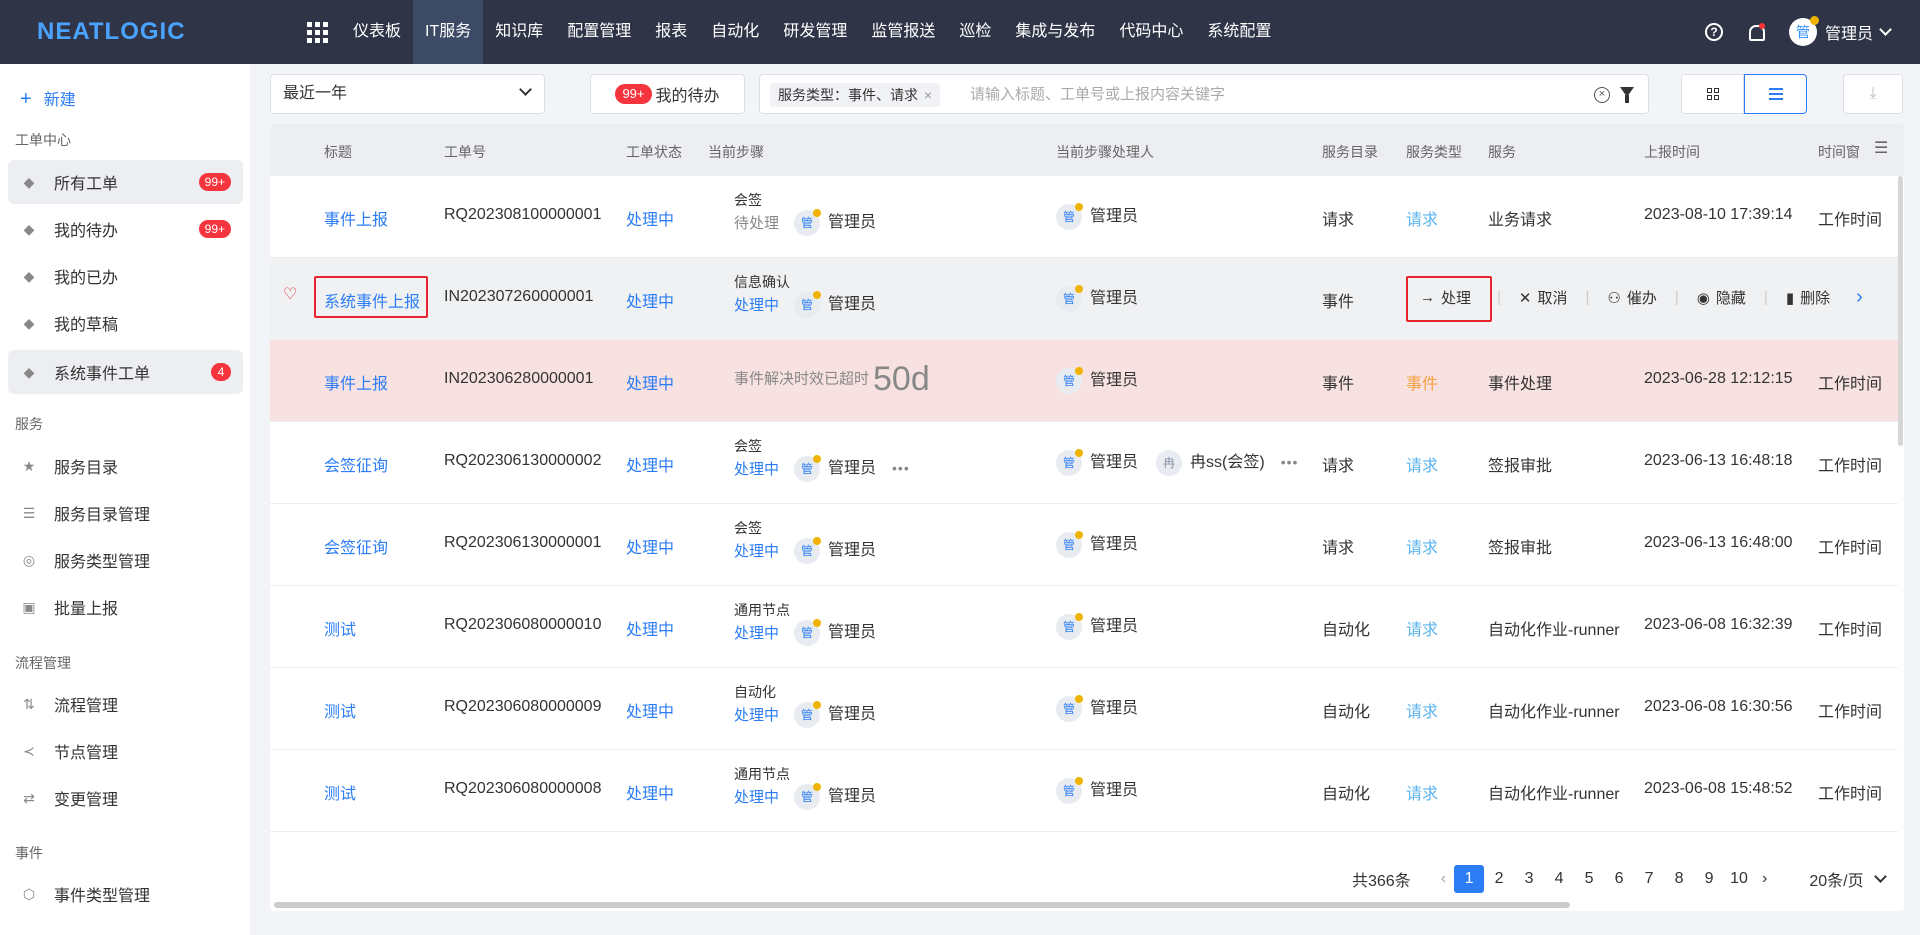 Image resolution: width=1920 pixels, height=935 pixels. I want to click on hide-label: 隐藏, so click(1730, 298).